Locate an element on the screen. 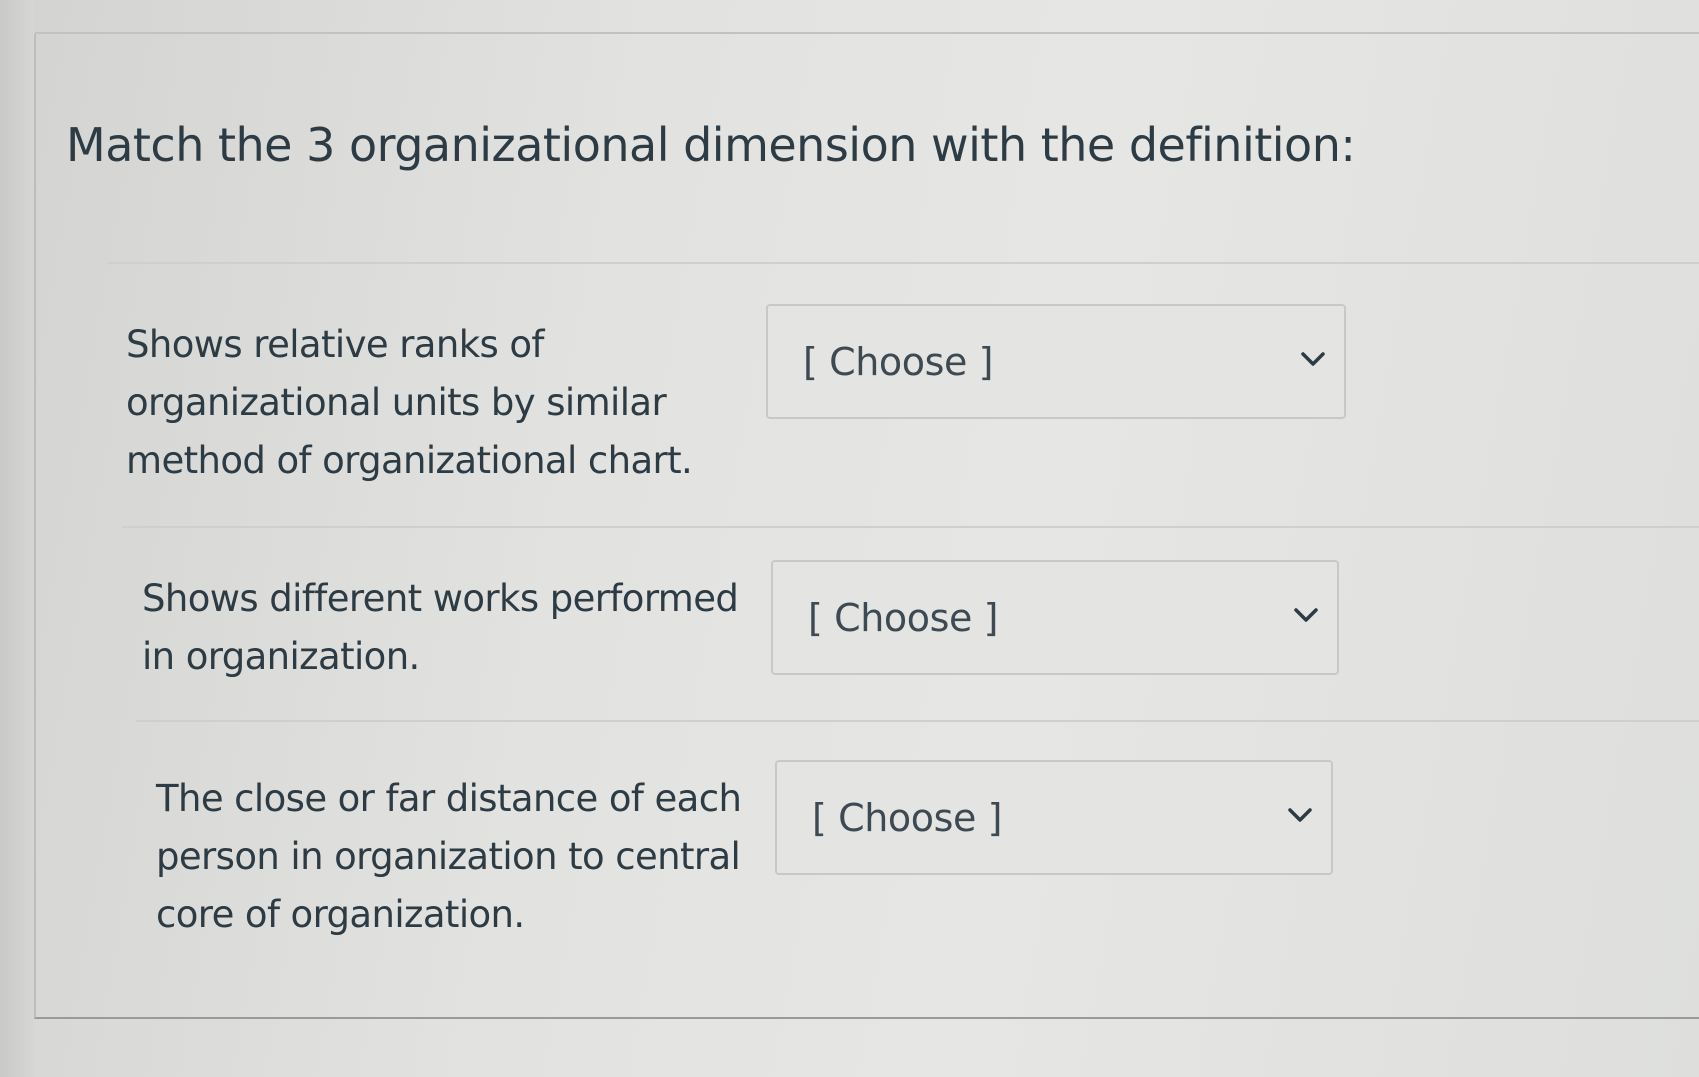 The height and width of the screenshot is (1077, 1699). prompt-line: method of organizational chart. is located at coordinates (409, 460).